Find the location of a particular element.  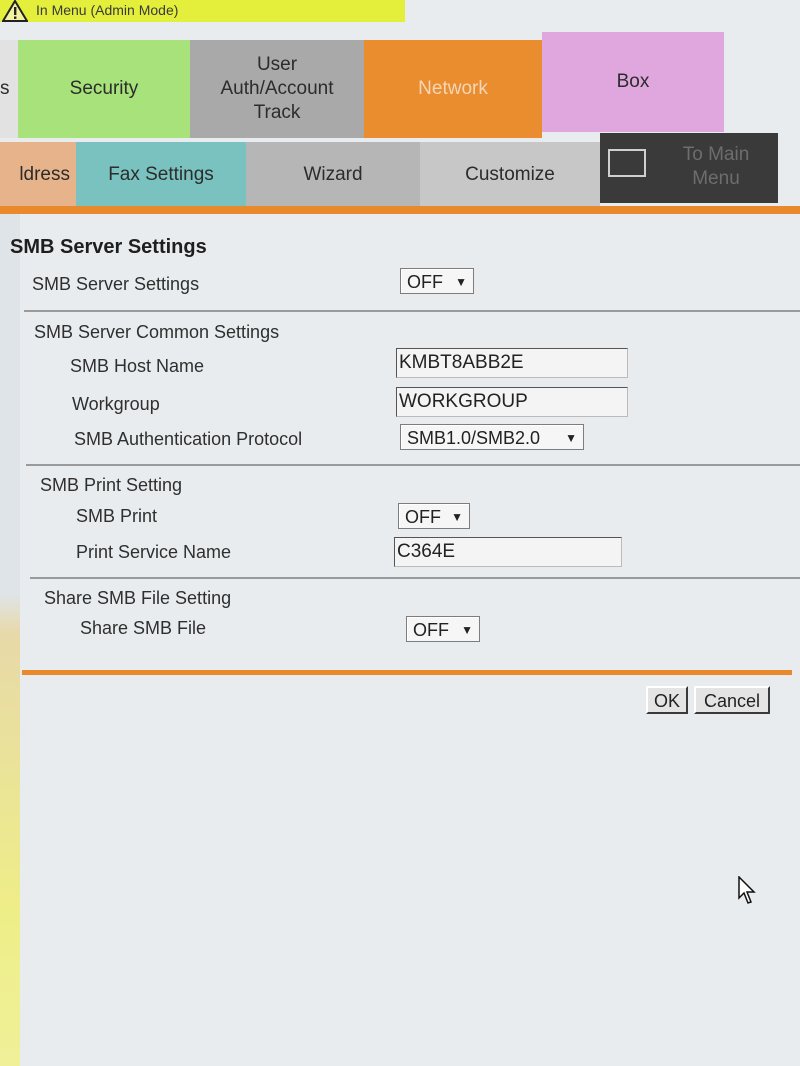

tab-fax-label: Fax Settings is located at coordinates (161, 174).